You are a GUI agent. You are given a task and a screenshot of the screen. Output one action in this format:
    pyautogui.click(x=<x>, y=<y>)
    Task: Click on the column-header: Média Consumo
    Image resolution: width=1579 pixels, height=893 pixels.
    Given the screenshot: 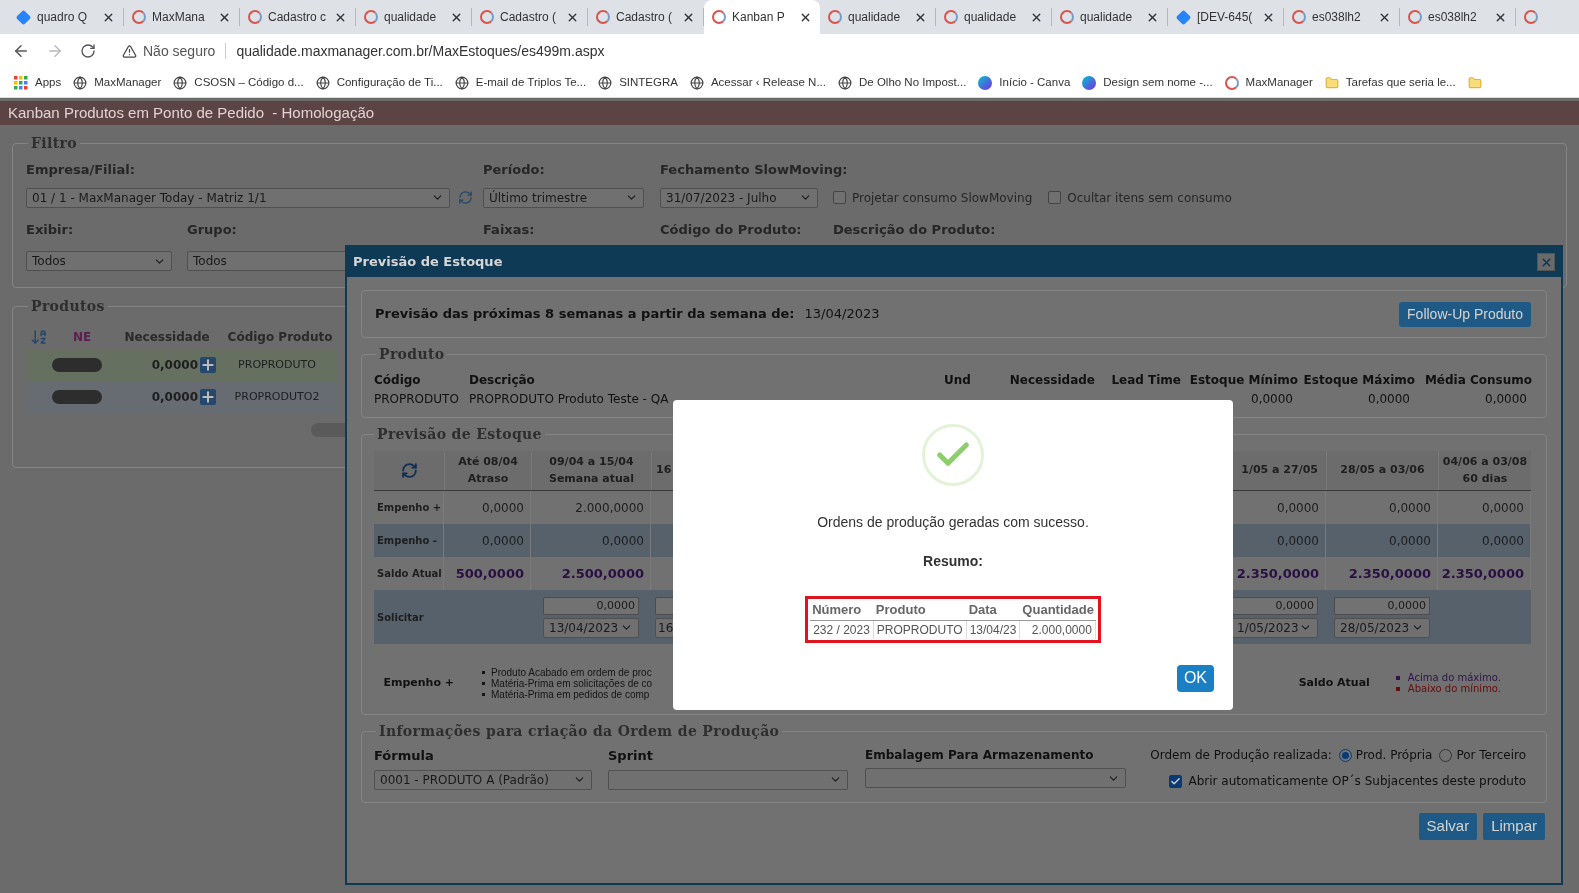 What is the action you would take?
    pyautogui.click(x=1477, y=380)
    